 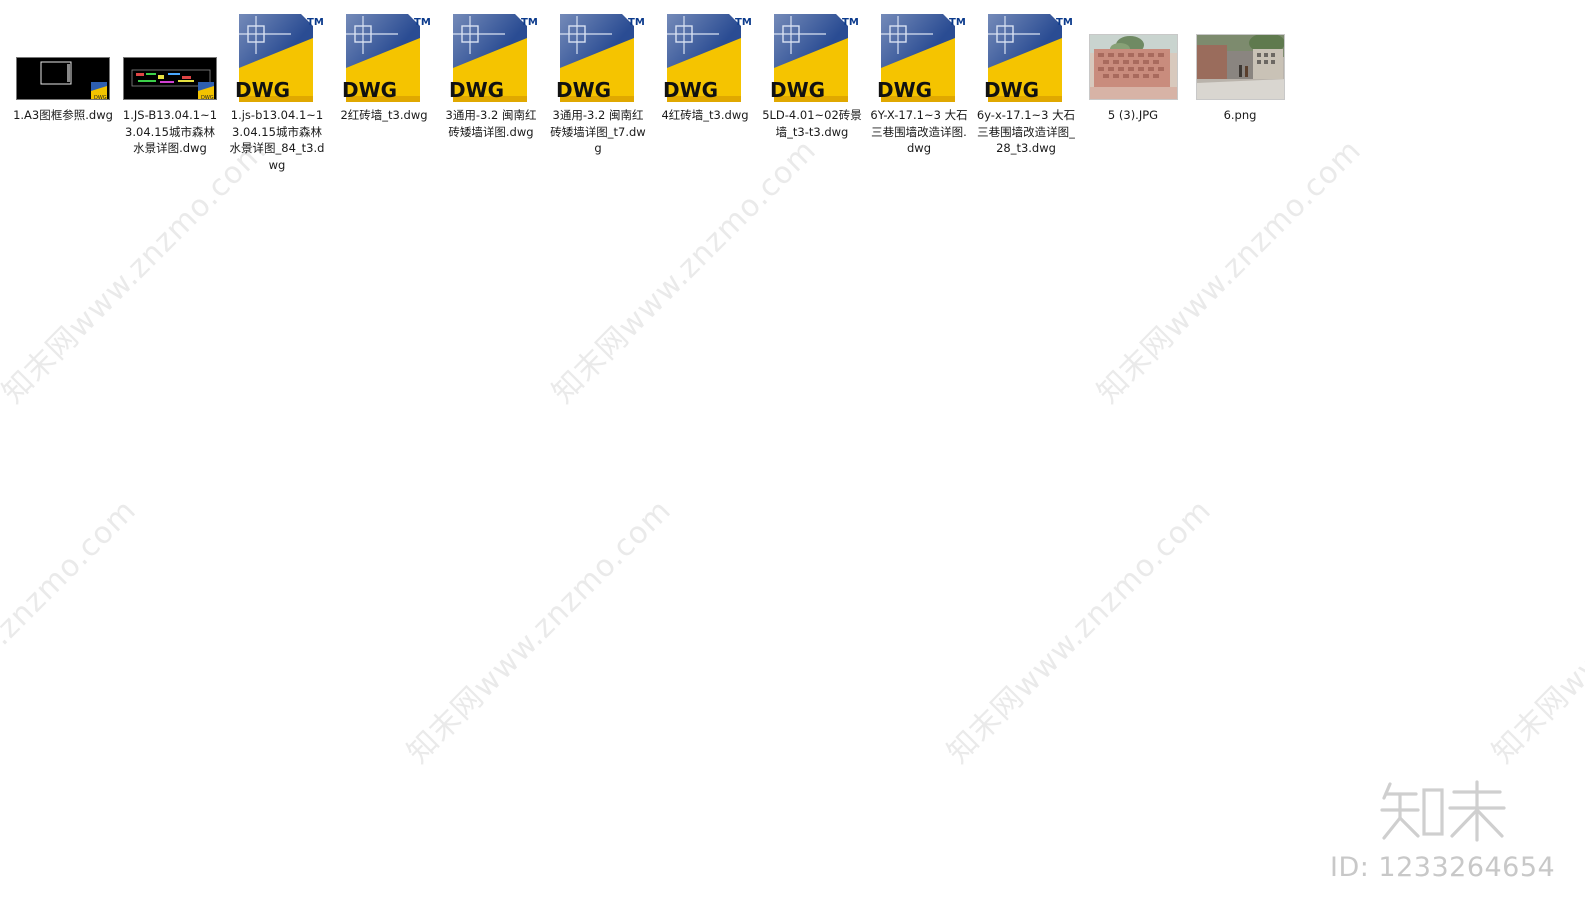 I want to click on file-item: DWG 1.JS-B13.04.1~13.04.15城市森林水景详图.dwg, so click(x=170, y=93).